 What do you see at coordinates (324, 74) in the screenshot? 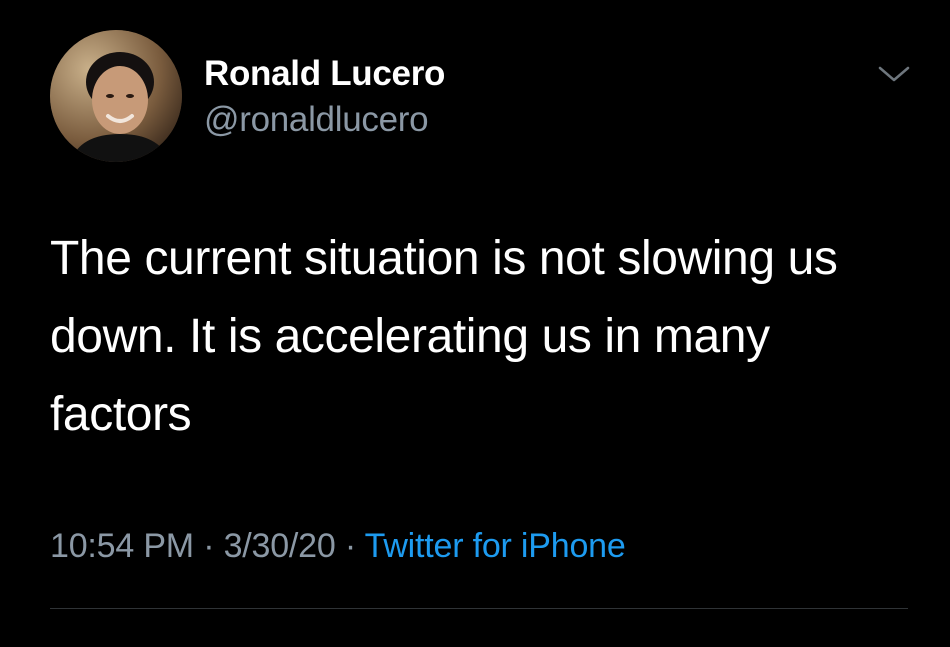
I see `author-name: Ronald Lucero` at bounding box center [324, 74].